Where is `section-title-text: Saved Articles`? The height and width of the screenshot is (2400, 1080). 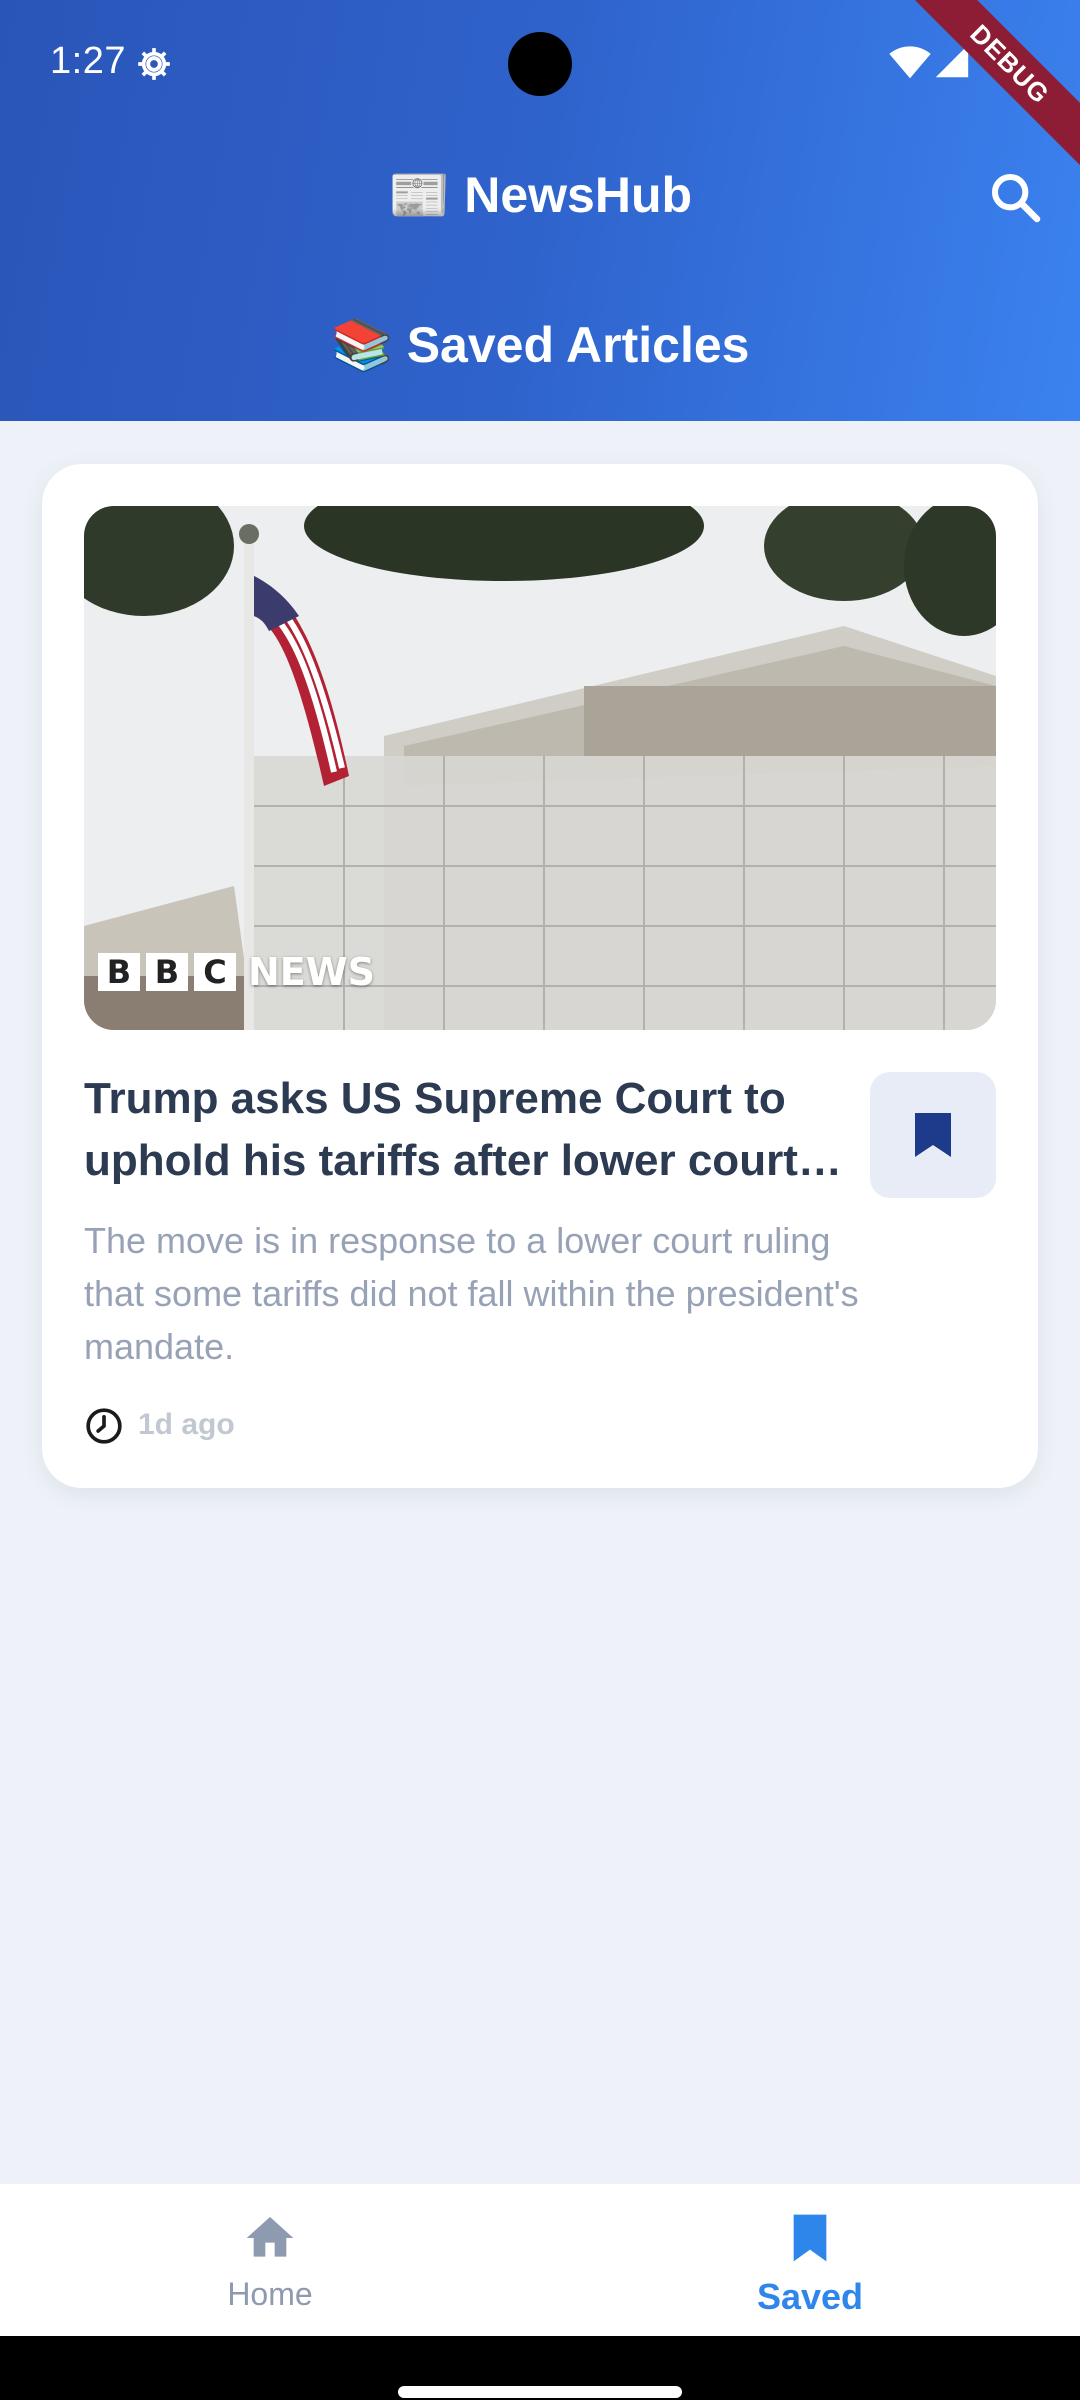
section-title-text: Saved Articles is located at coordinates (578, 345).